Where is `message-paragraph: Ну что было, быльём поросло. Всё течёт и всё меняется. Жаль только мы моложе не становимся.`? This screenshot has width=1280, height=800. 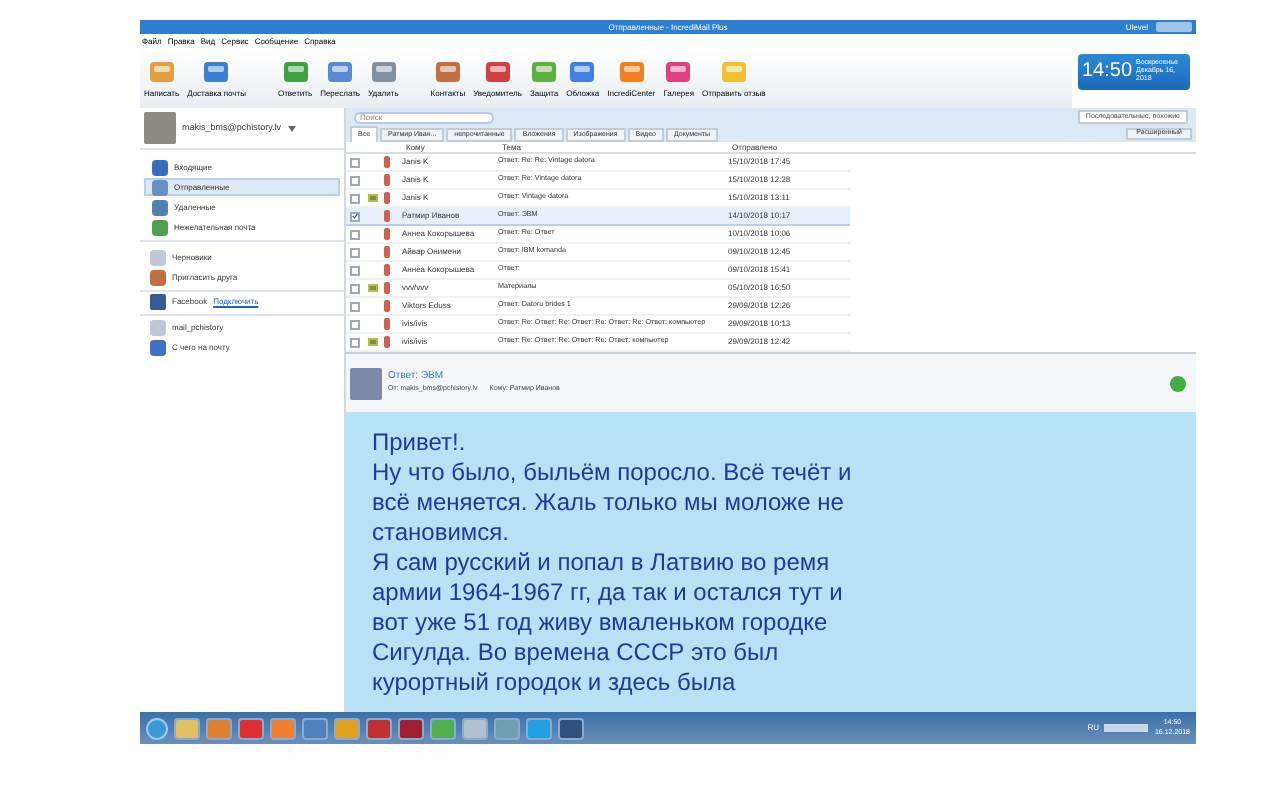 message-paragraph: Ну что было, быльём поросло. Всё течёт и всё меняется. Жаль только мы моложе не становимся. is located at coordinates (613, 503).